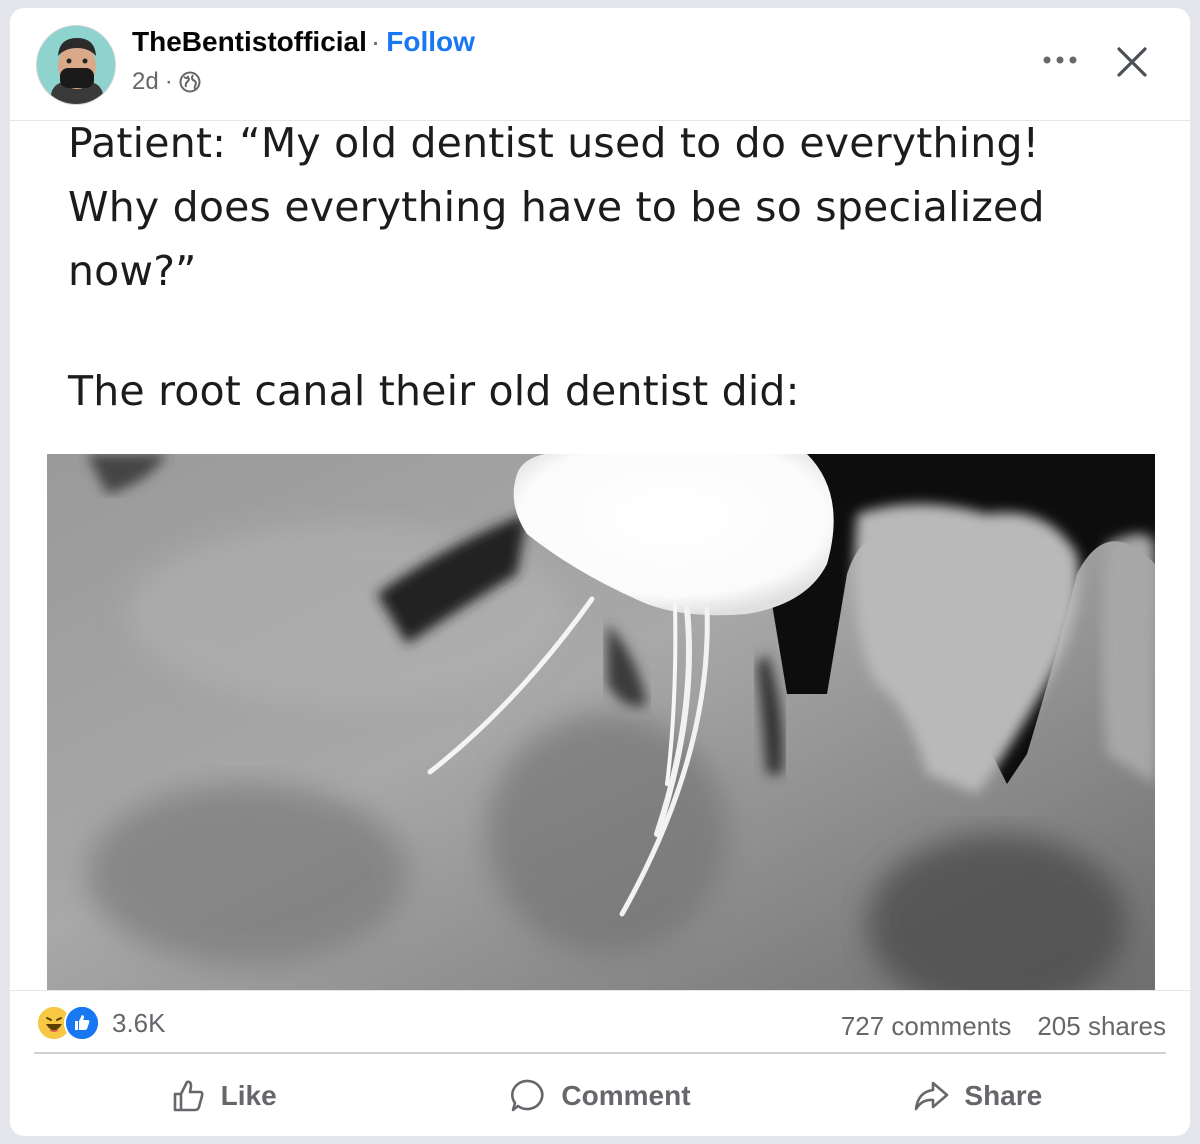 The height and width of the screenshot is (1144, 1200). What do you see at coordinates (139, 1022) in the screenshot?
I see `reaction-count: 3.6K` at bounding box center [139, 1022].